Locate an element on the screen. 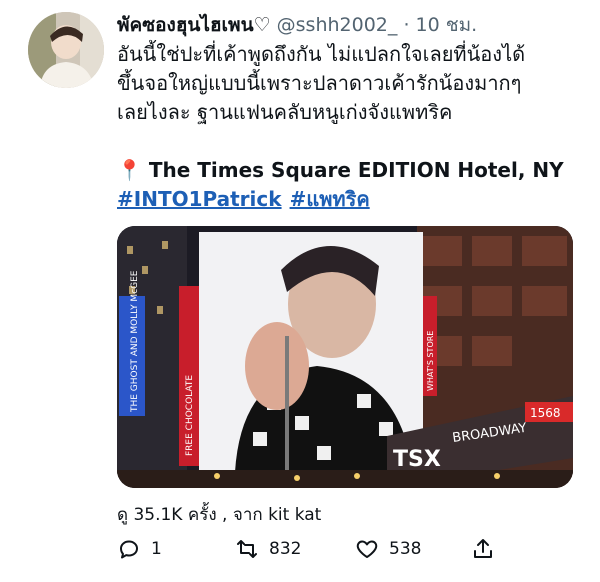 The width and height of the screenshot is (600, 582). action-bar: 1 832 538 is located at coordinates (347, 549).